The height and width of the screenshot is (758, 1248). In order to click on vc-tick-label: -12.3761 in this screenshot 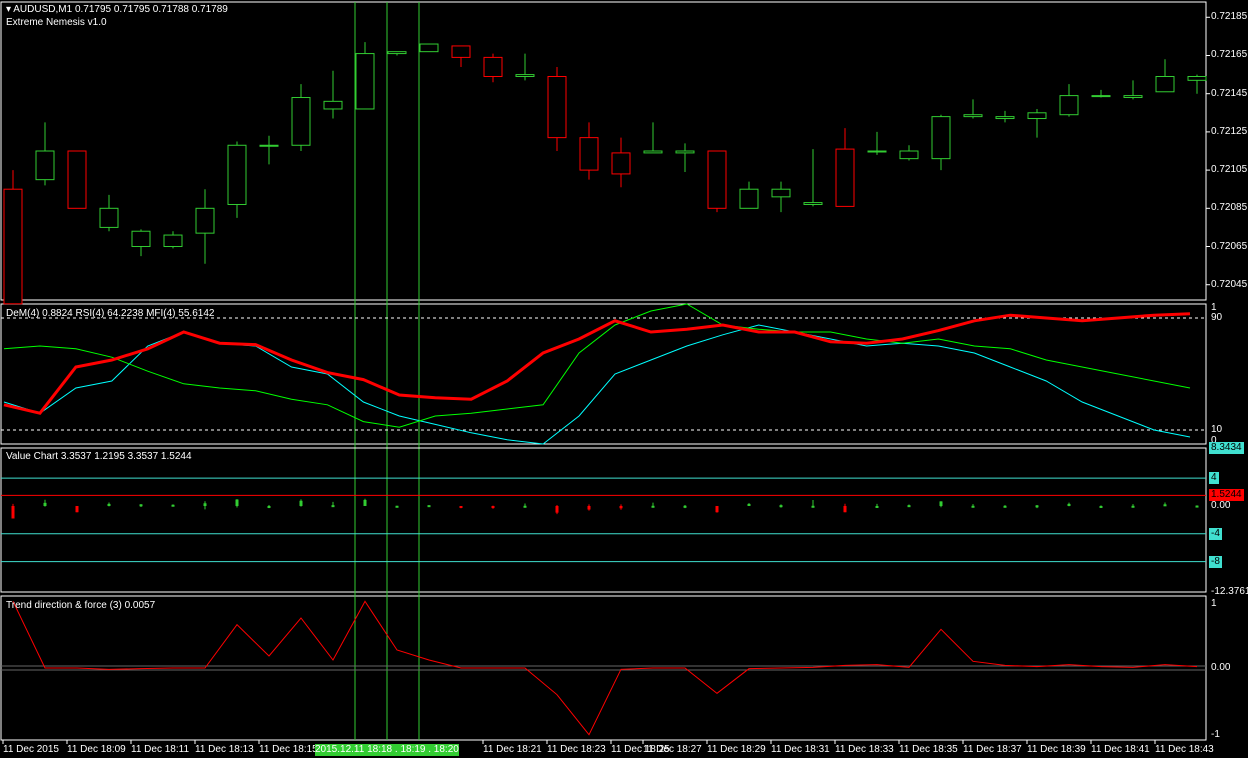, I will do `click(1229, 591)`.